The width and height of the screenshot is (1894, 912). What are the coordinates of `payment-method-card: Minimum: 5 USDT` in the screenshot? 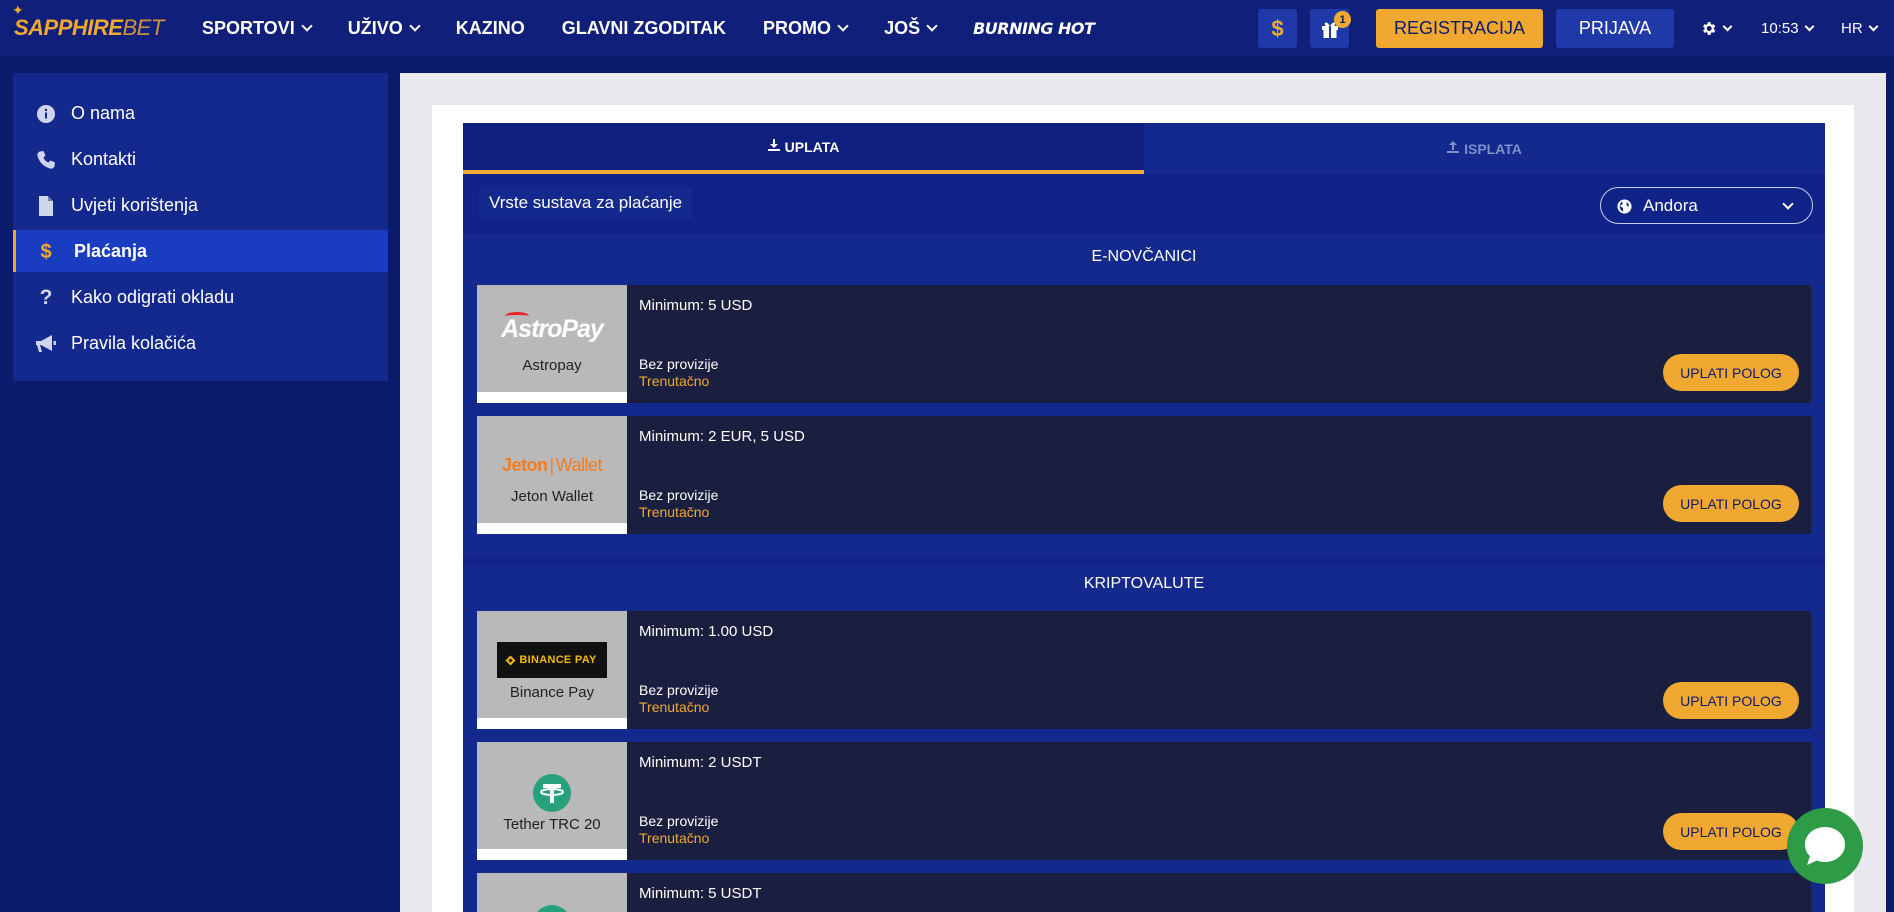 It's located at (1144, 892).